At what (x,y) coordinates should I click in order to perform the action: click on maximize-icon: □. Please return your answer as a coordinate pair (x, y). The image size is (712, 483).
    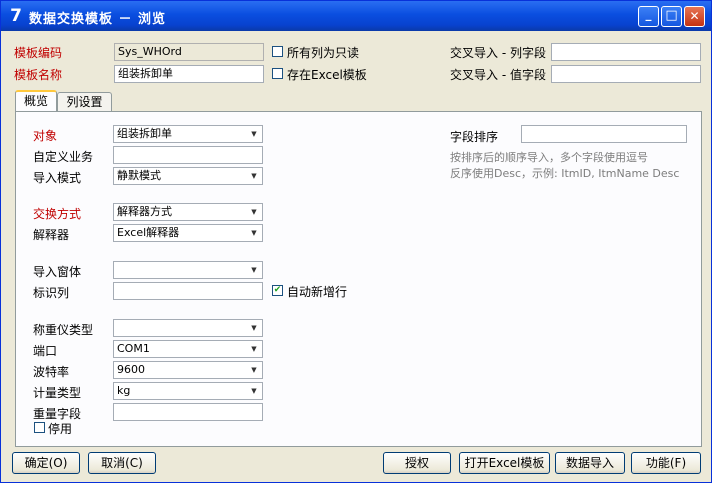
    Looking at the image, I should click on (671, 15).